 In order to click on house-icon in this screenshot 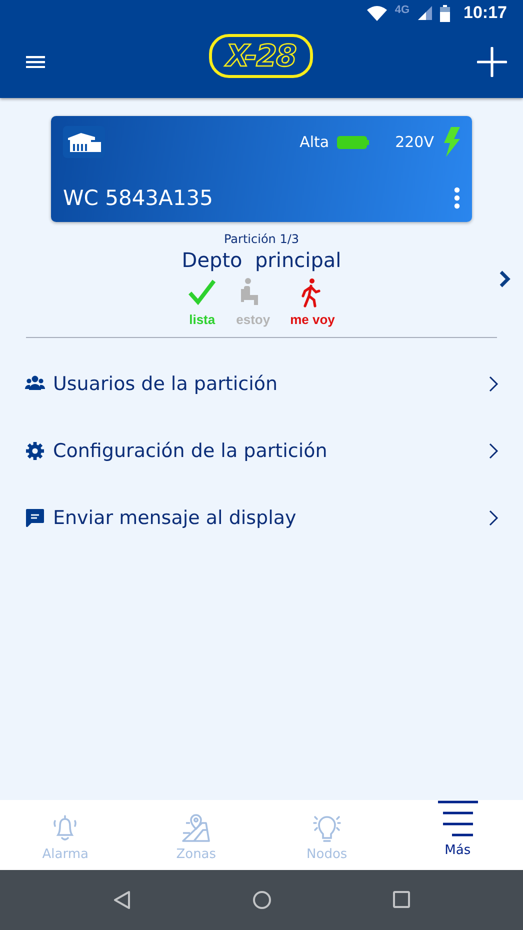, I will do `click(84, 142)`.